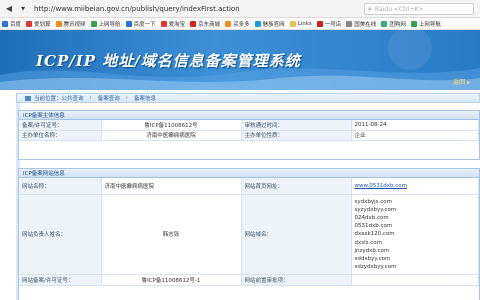 The width and height of the screenshot is (480, 300). Describe the element at coordinates (296, 234) in the screenshot. I see `label-cell: 网站域名：` at that location.